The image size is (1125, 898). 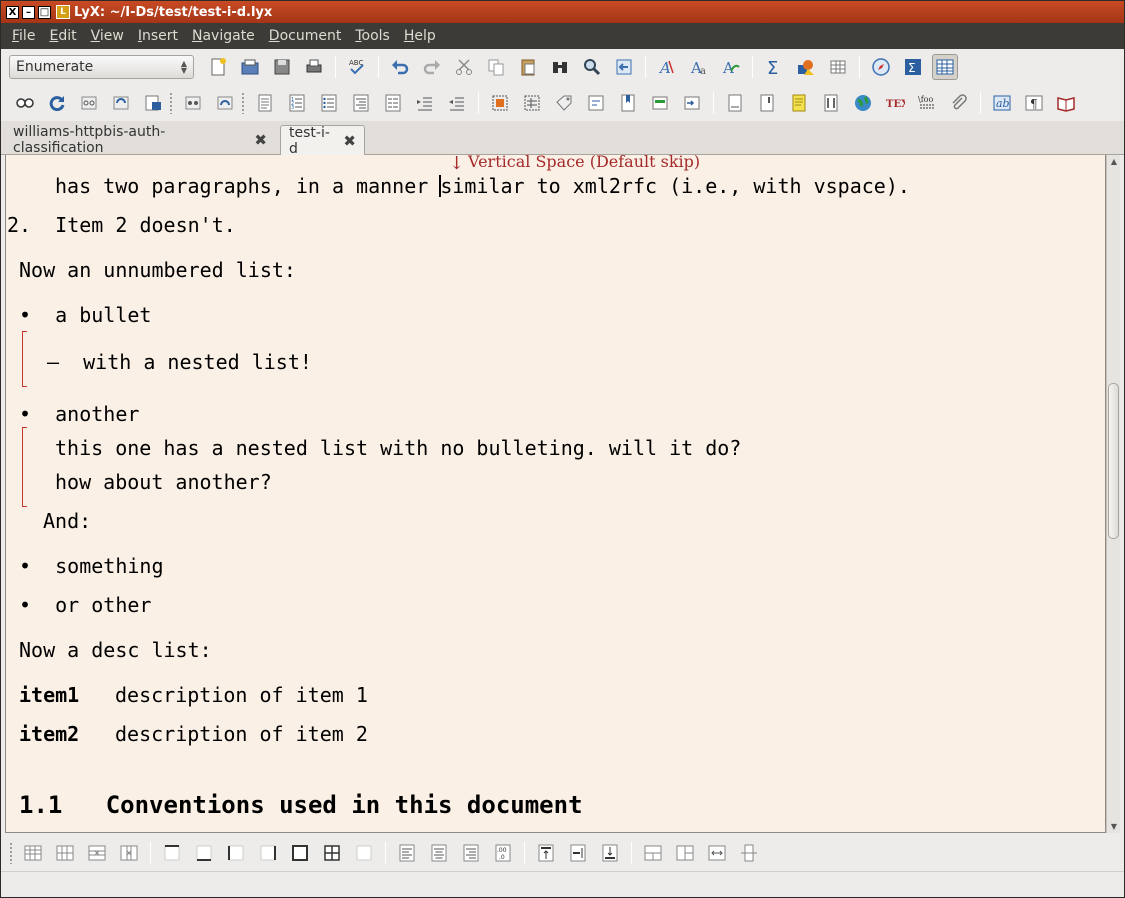 What do you see at coordinates (562, 12) in the screenshot?
I see `title-bar: X – □ L LyX: ~/I-Ds/test/test-i-d.lyx` at bounding box center [562, 12].